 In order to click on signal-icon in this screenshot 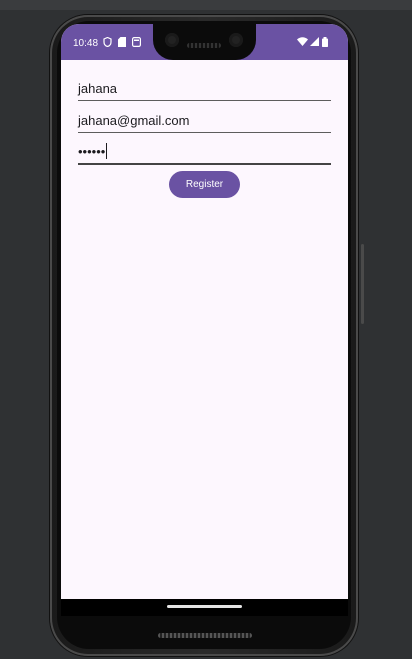, I will do `click(314, 43)`.